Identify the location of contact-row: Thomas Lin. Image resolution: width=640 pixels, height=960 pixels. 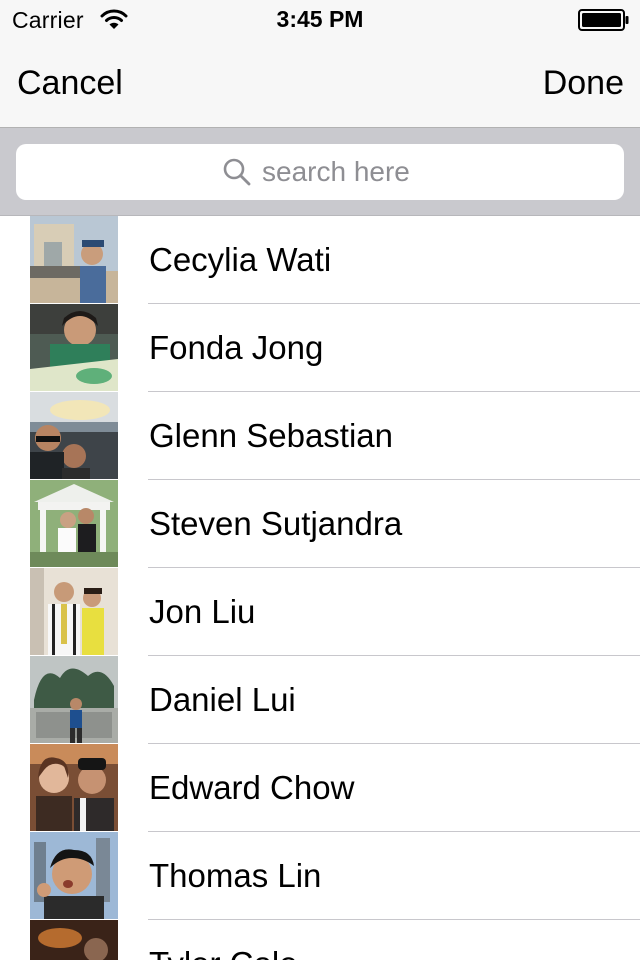
(320, 876).